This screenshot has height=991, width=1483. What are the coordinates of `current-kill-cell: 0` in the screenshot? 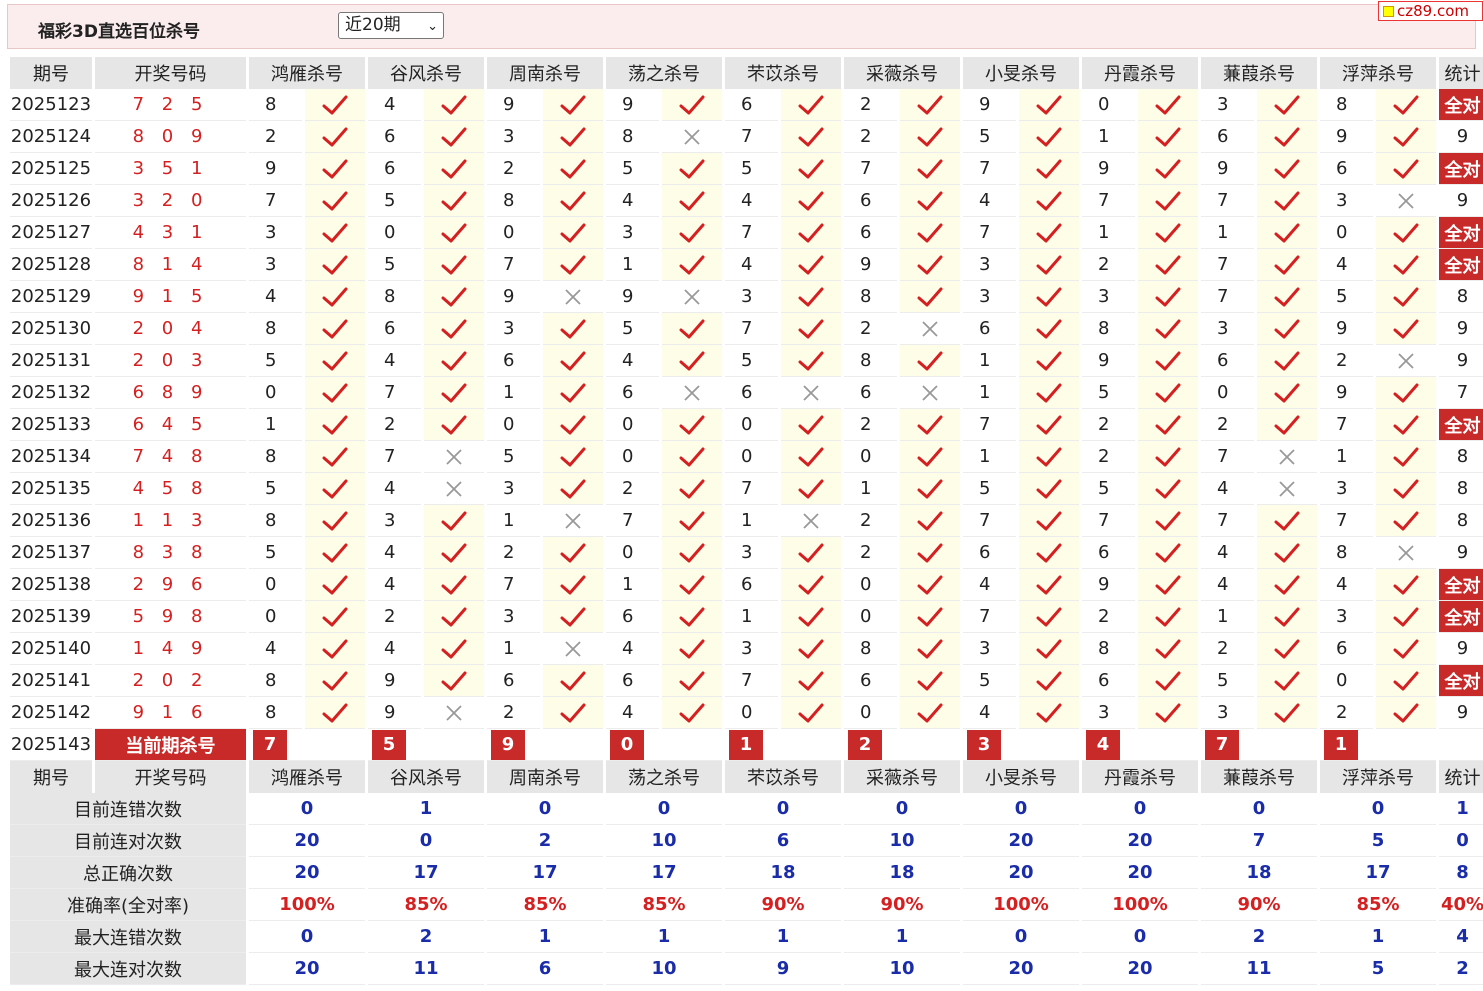 It's located at (664, 745).